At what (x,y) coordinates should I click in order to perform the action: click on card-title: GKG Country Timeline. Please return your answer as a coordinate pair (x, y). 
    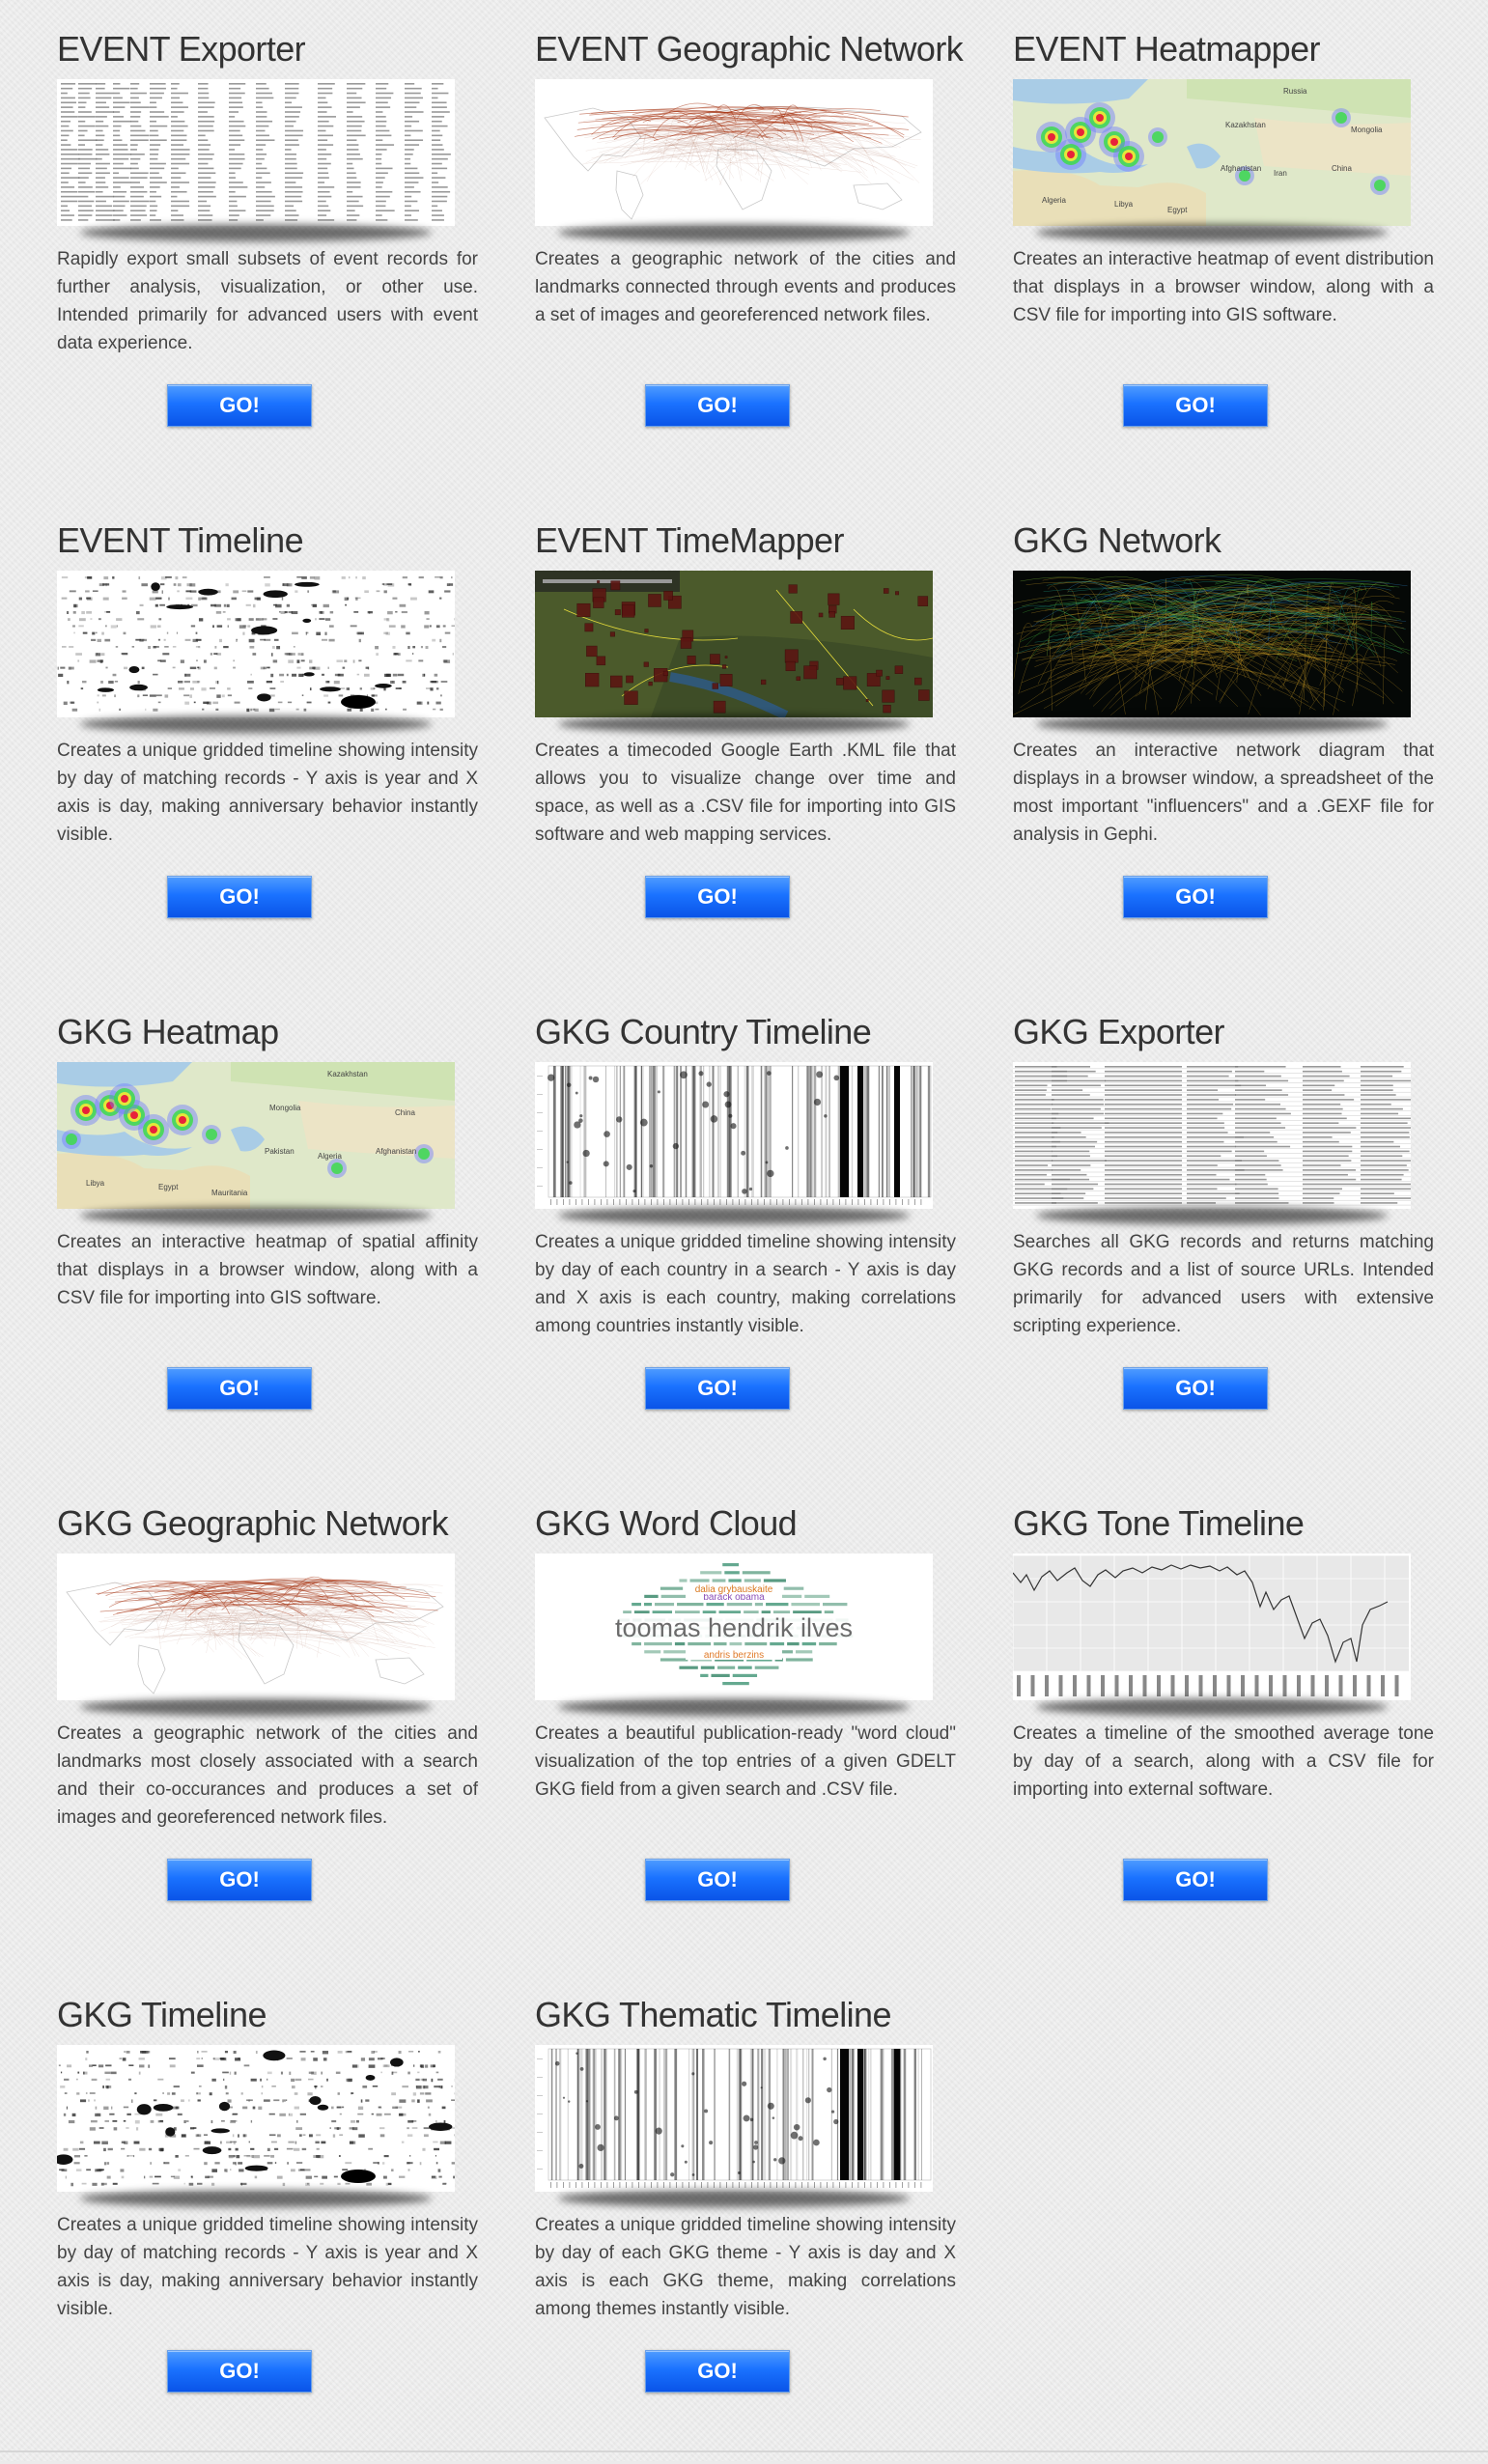
    Looking at the image, I should click on (745, 1032).